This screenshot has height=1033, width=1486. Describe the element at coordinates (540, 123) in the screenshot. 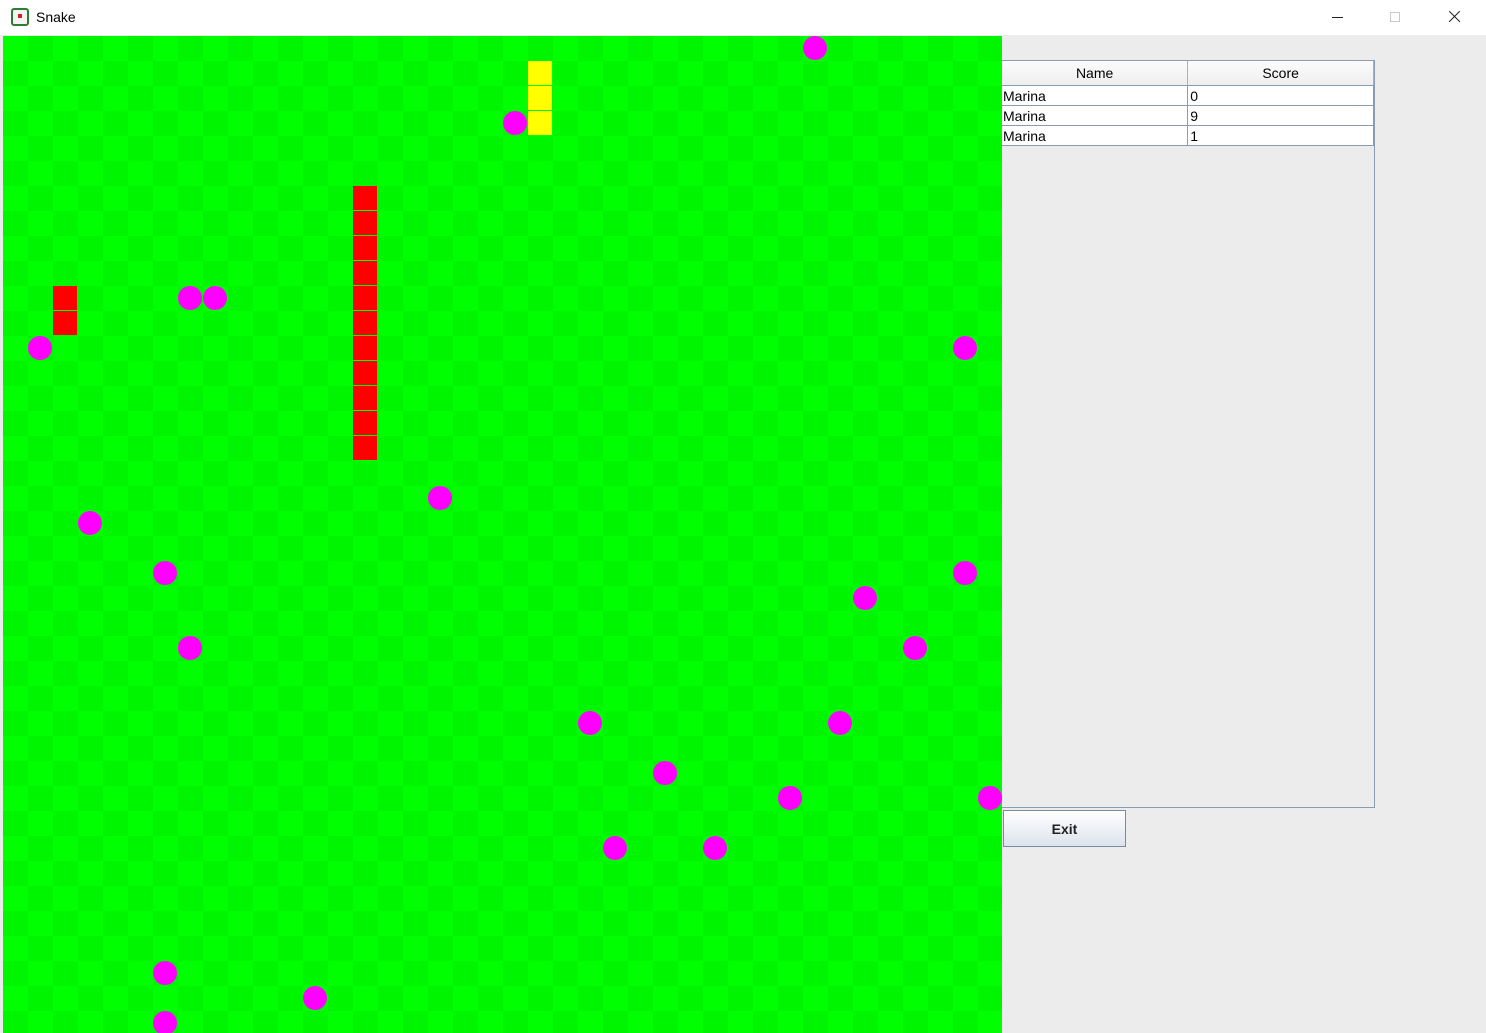

I see `snake-1-head` at that location.